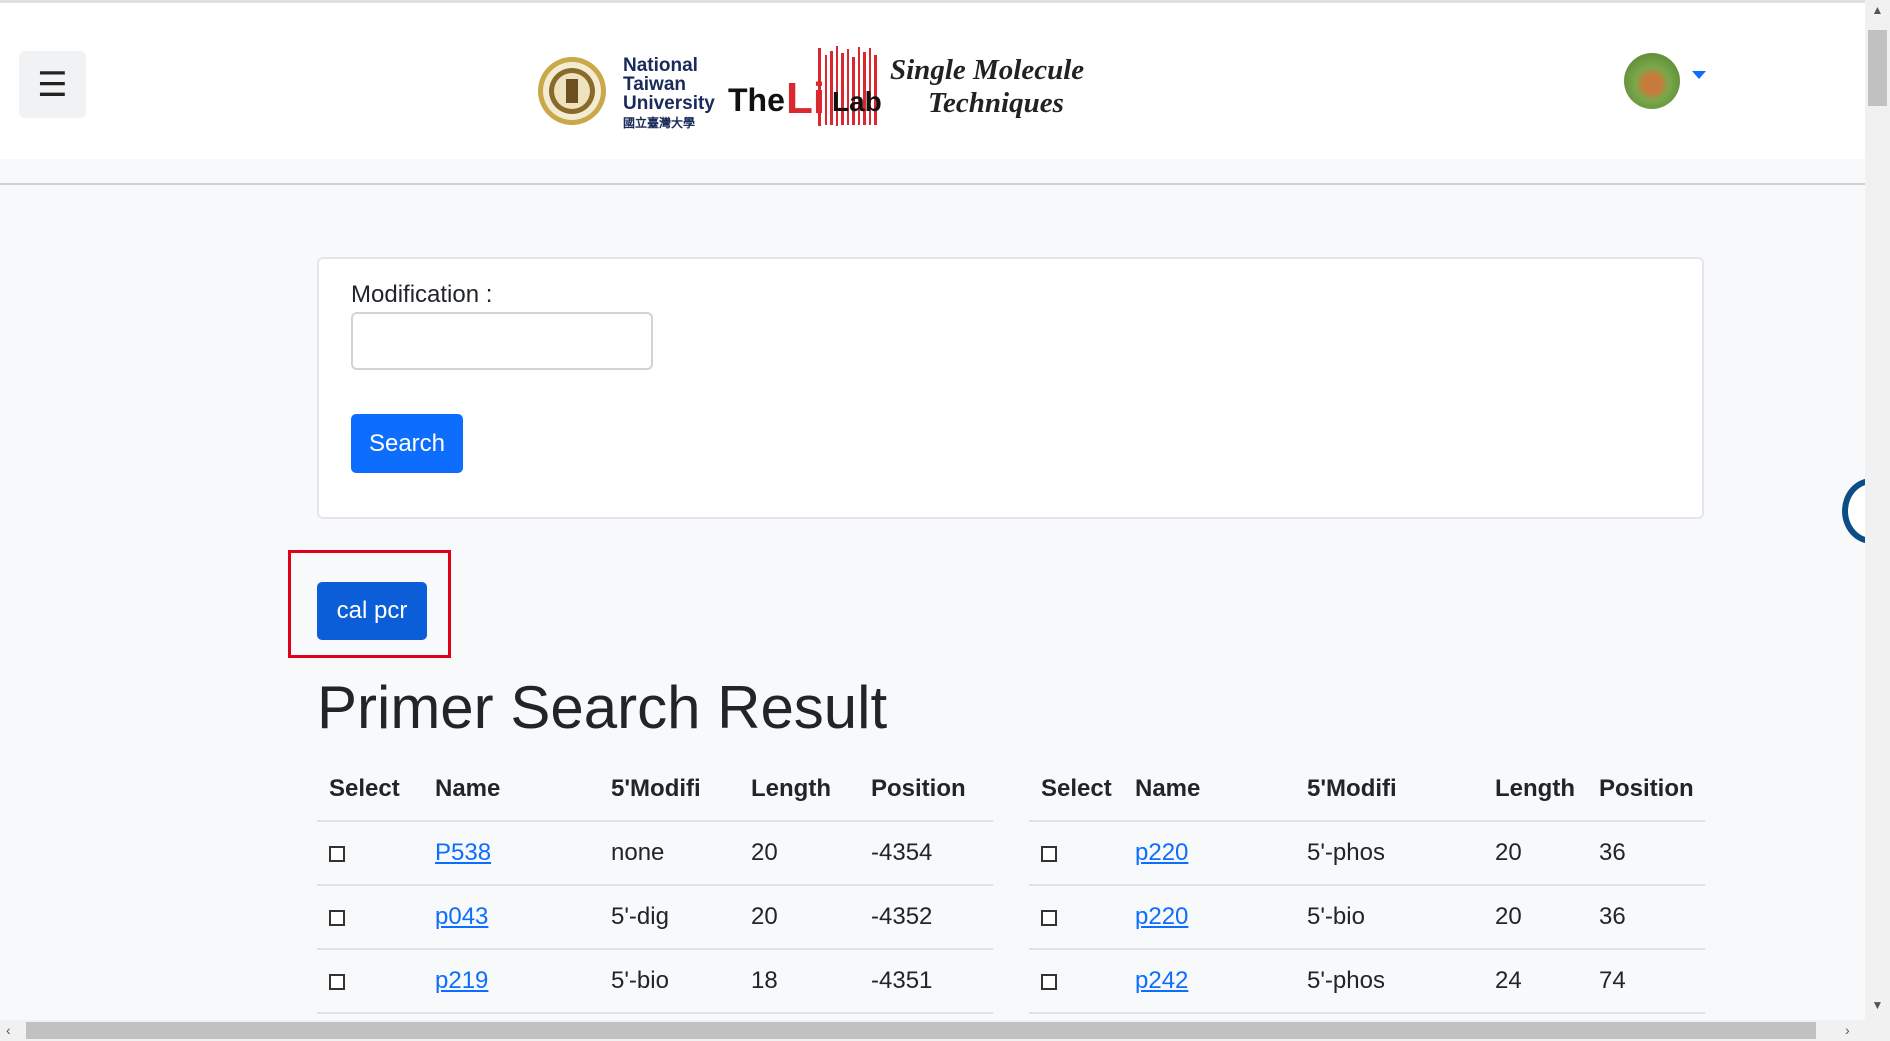 The width and height of the screenshot is (1890, 1041). I want to click on menu-toggle-button: ☰, so click(52, 84).